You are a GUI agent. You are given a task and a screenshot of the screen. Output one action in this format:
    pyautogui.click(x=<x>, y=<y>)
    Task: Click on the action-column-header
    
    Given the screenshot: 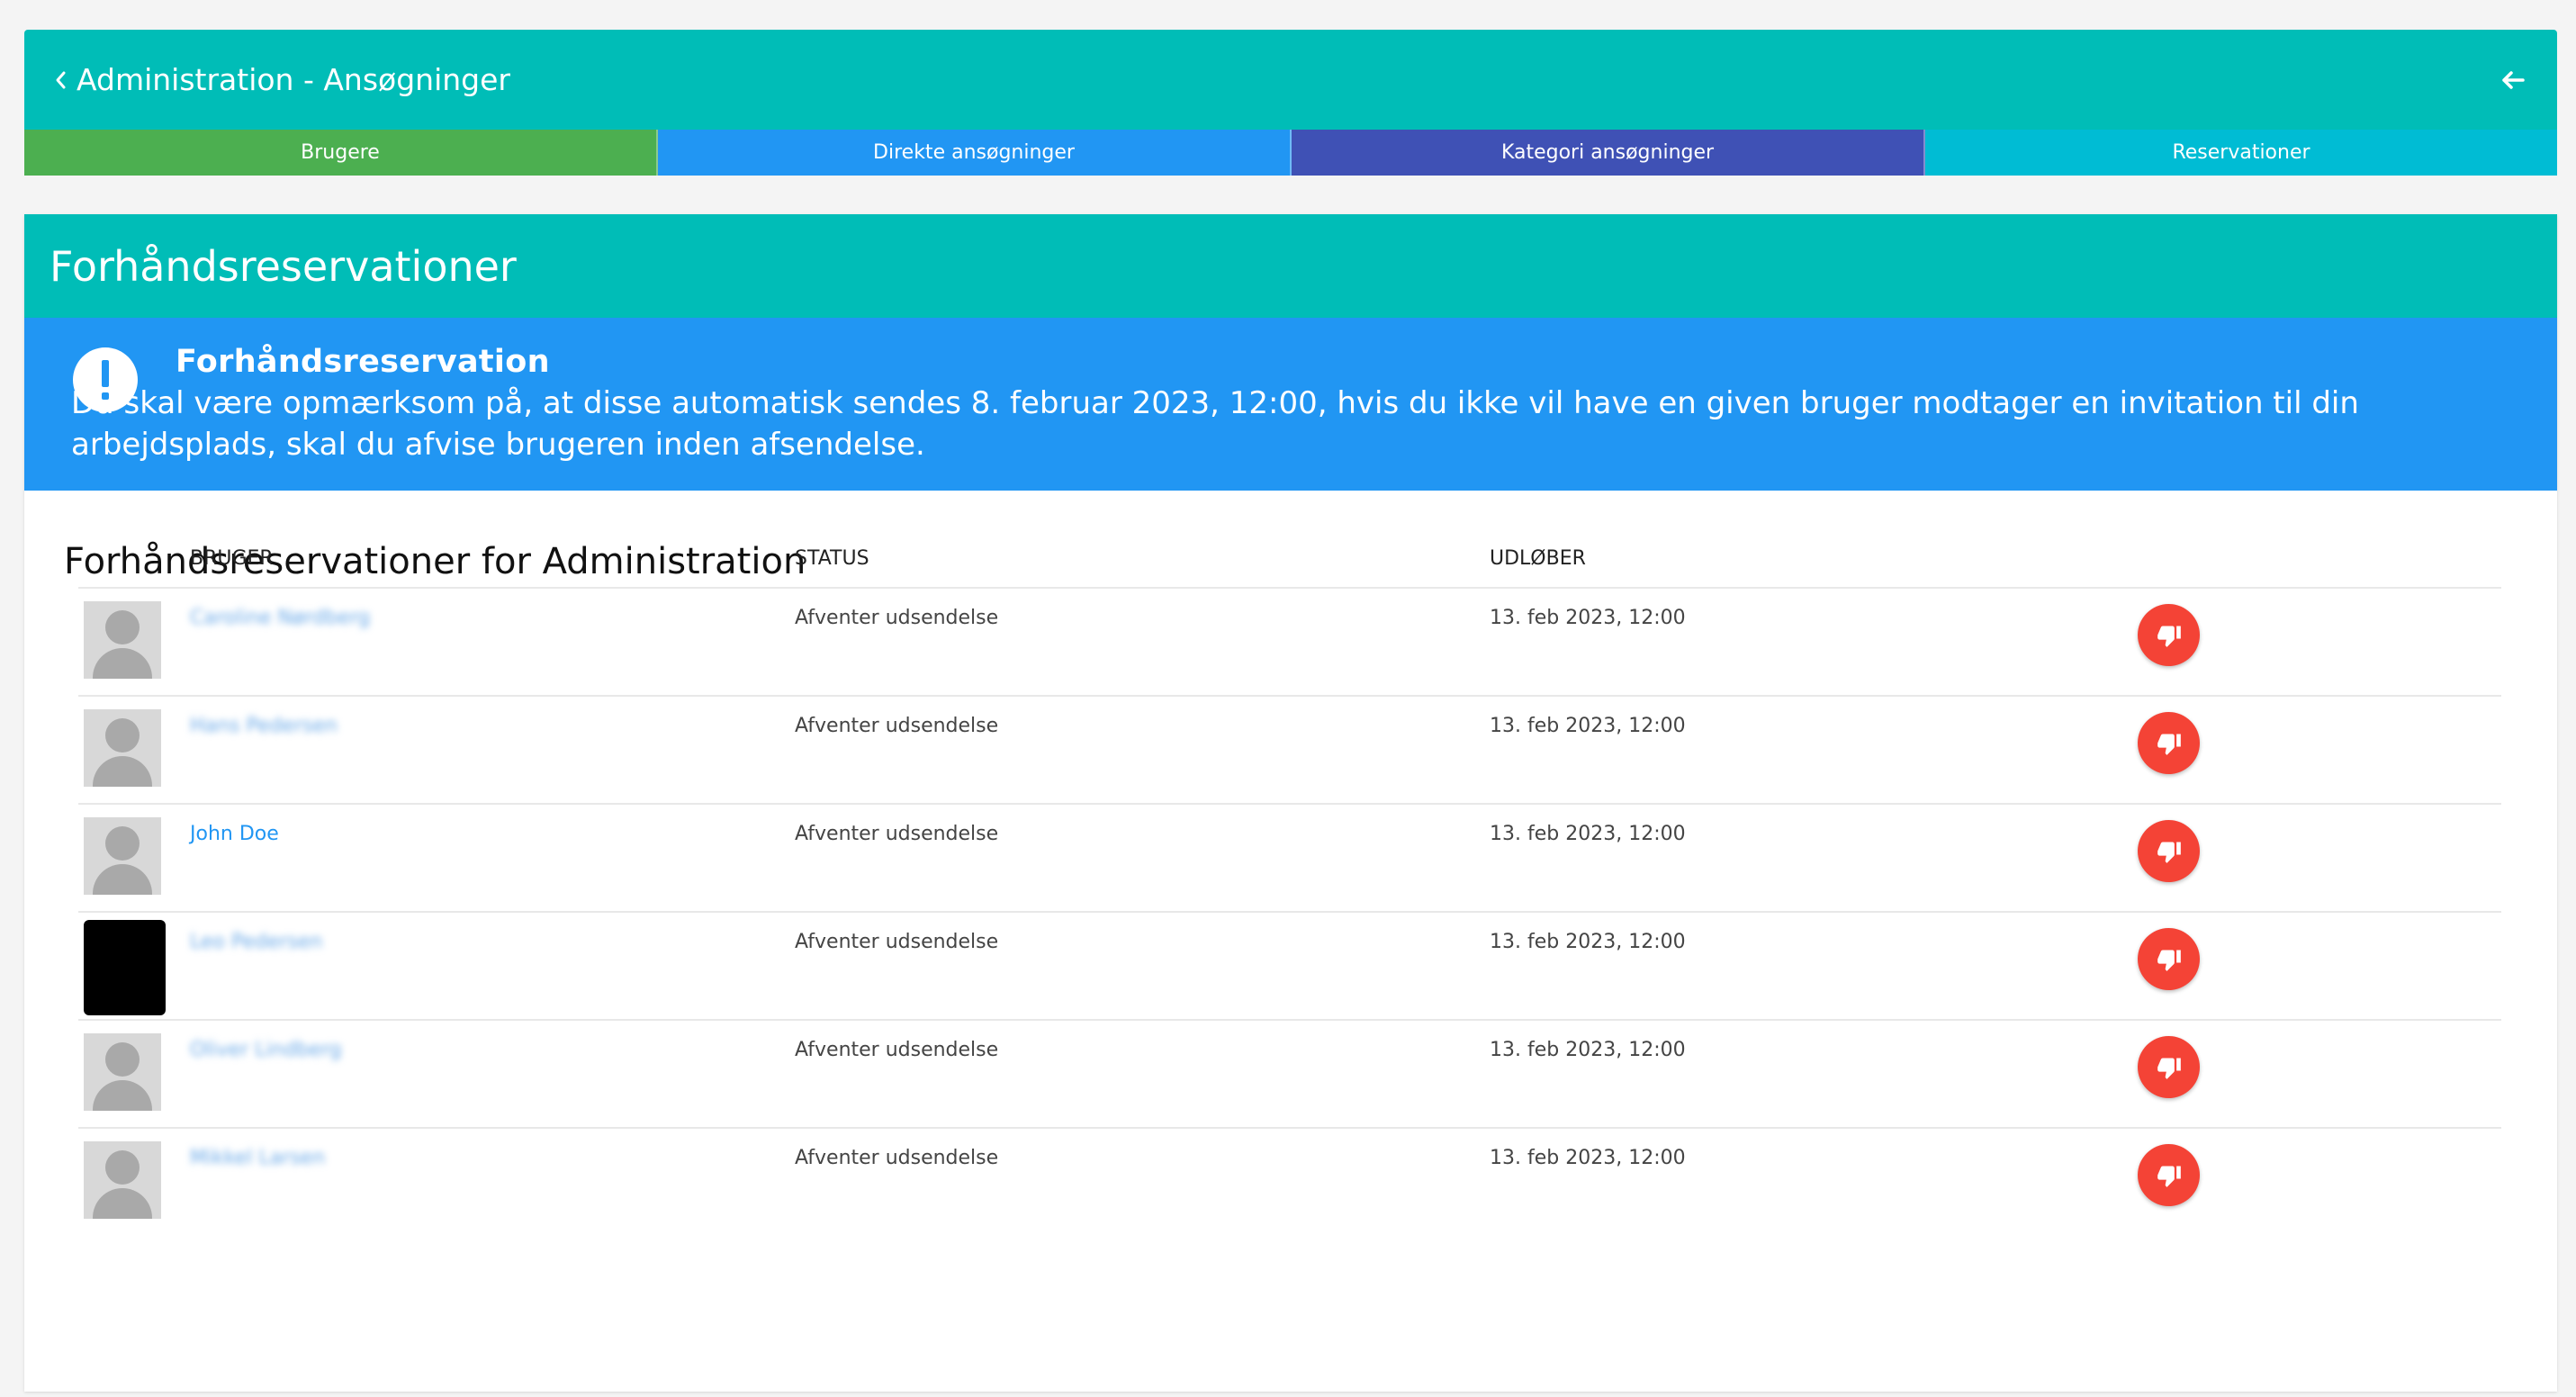 What is the action you would take?
    pyautogui.click(x=2319, y=559)
    